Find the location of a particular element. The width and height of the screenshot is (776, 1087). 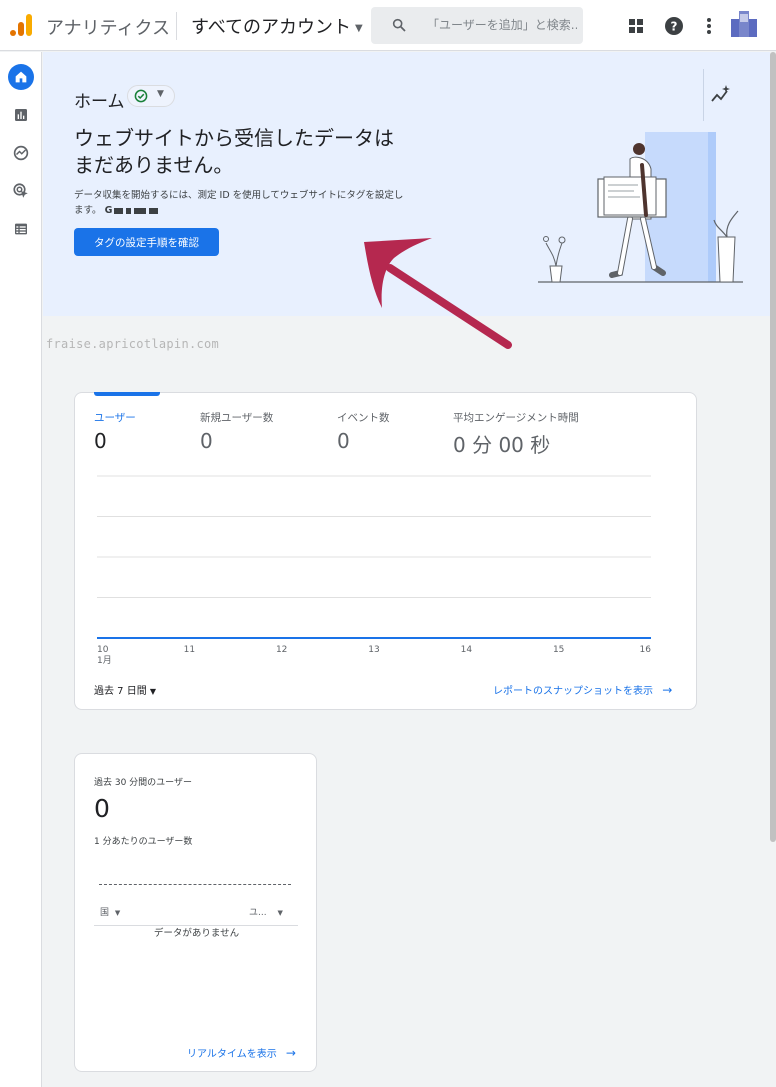

date-range-label: 過去 7 日間 is located at coordinates (120, 691).